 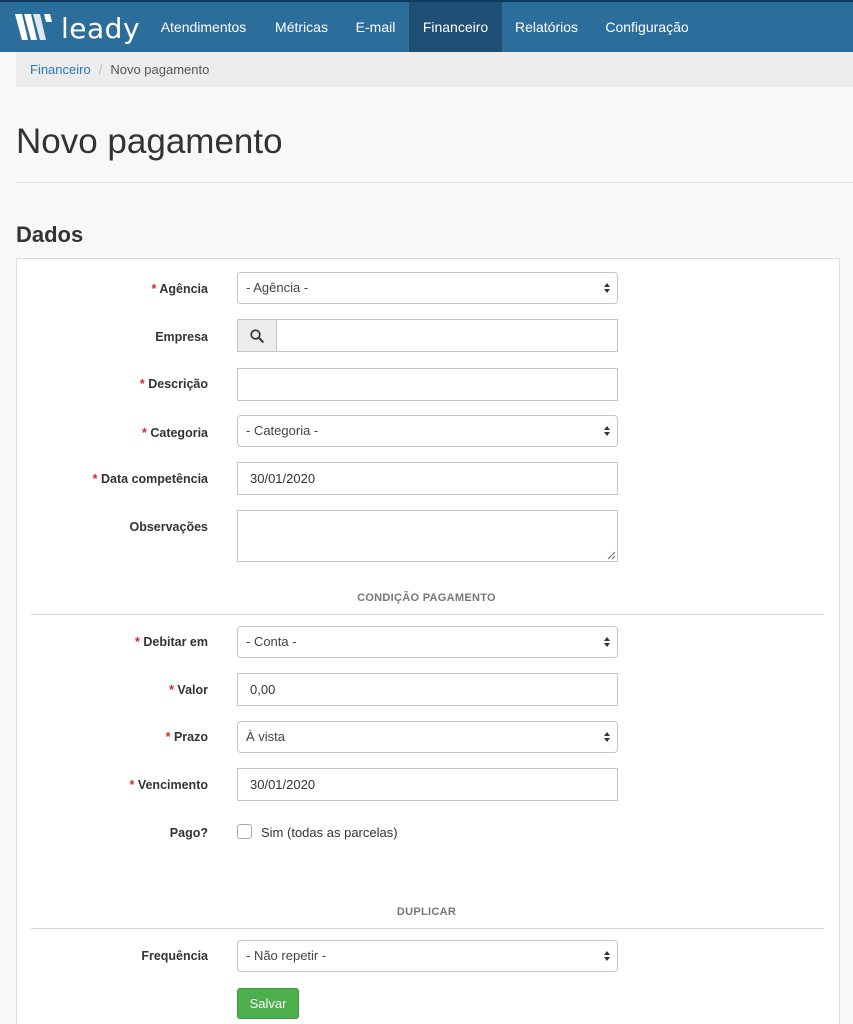 I want to click on select-debitar-em-value: - Conta -, so click(x=271, y=641).